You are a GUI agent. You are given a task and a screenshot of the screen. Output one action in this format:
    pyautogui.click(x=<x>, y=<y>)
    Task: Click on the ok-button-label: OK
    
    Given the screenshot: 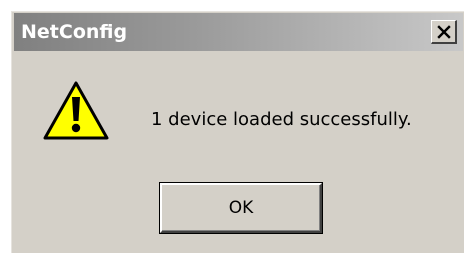 What is the action you would take?
    pyautogui.click(x=241, y=208)
    